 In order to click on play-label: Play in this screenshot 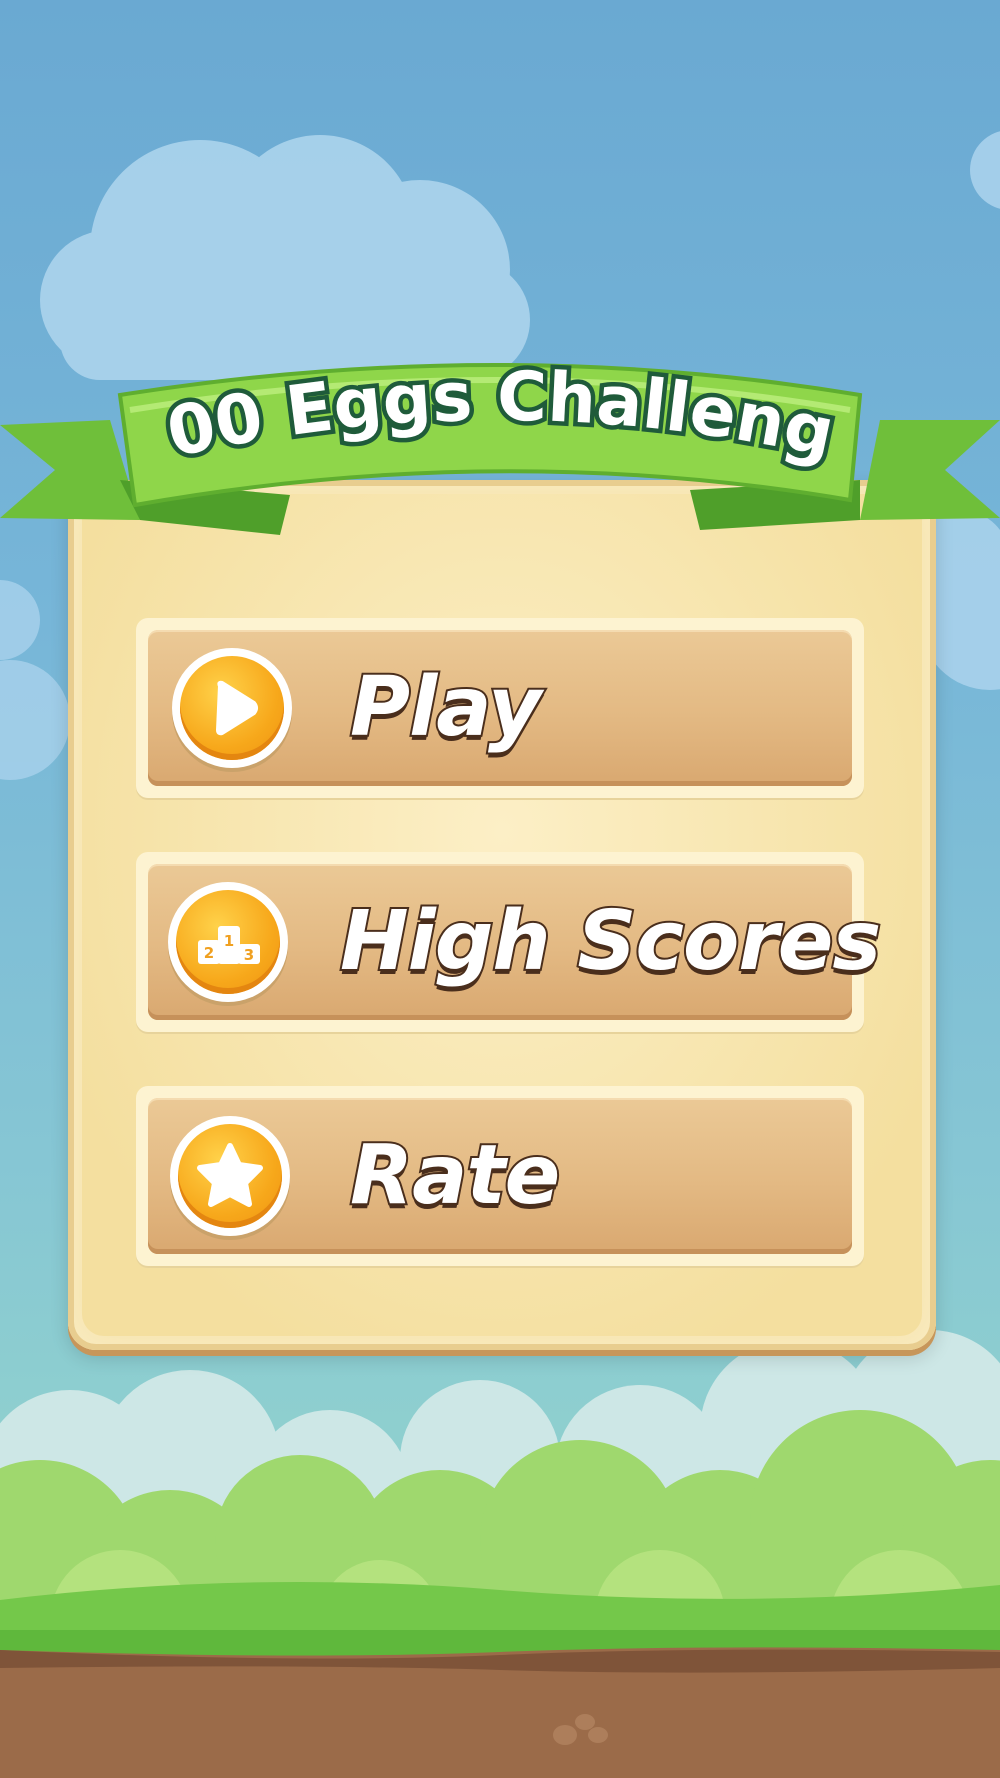, I will do `click(445, 708)`.